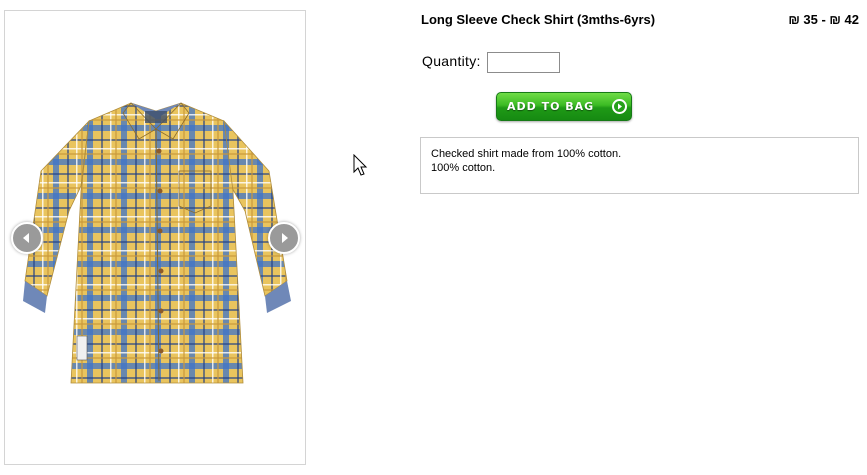 This screenshot has width=867, height=475. Describe the element at coordinates (526, 154) in the screenshot. I see `description-line: Checked shirt made from 100% cotton.` at that location.